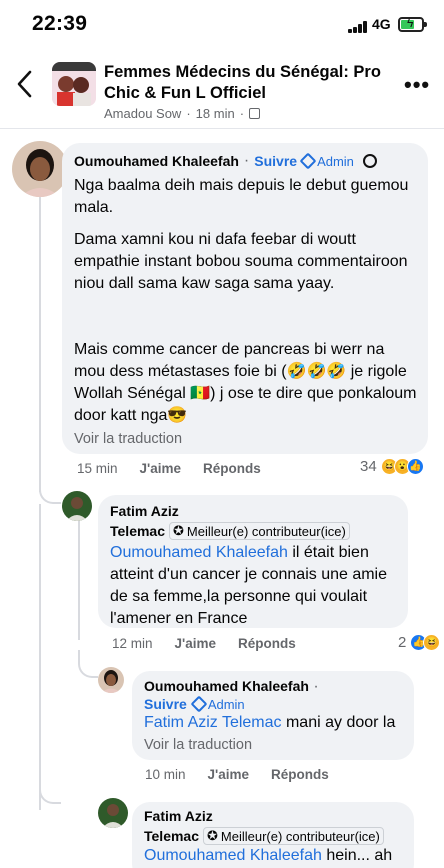 Image resolution: width=444 pixels, height=868 pixels. Describe the element at coordinates (369, 161) in the screenshot. I see `profile-icon` at that location.